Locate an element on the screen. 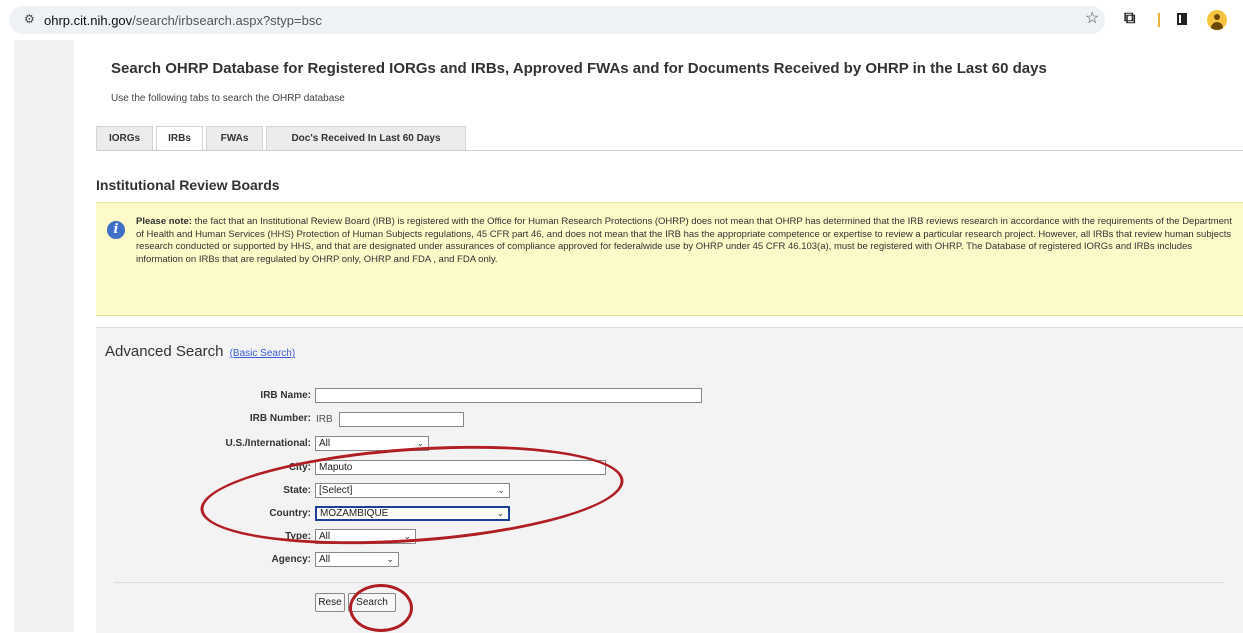 The height and width of the screenshot is (633, 1243). profile-icon is located at coordinates (1217, 20).